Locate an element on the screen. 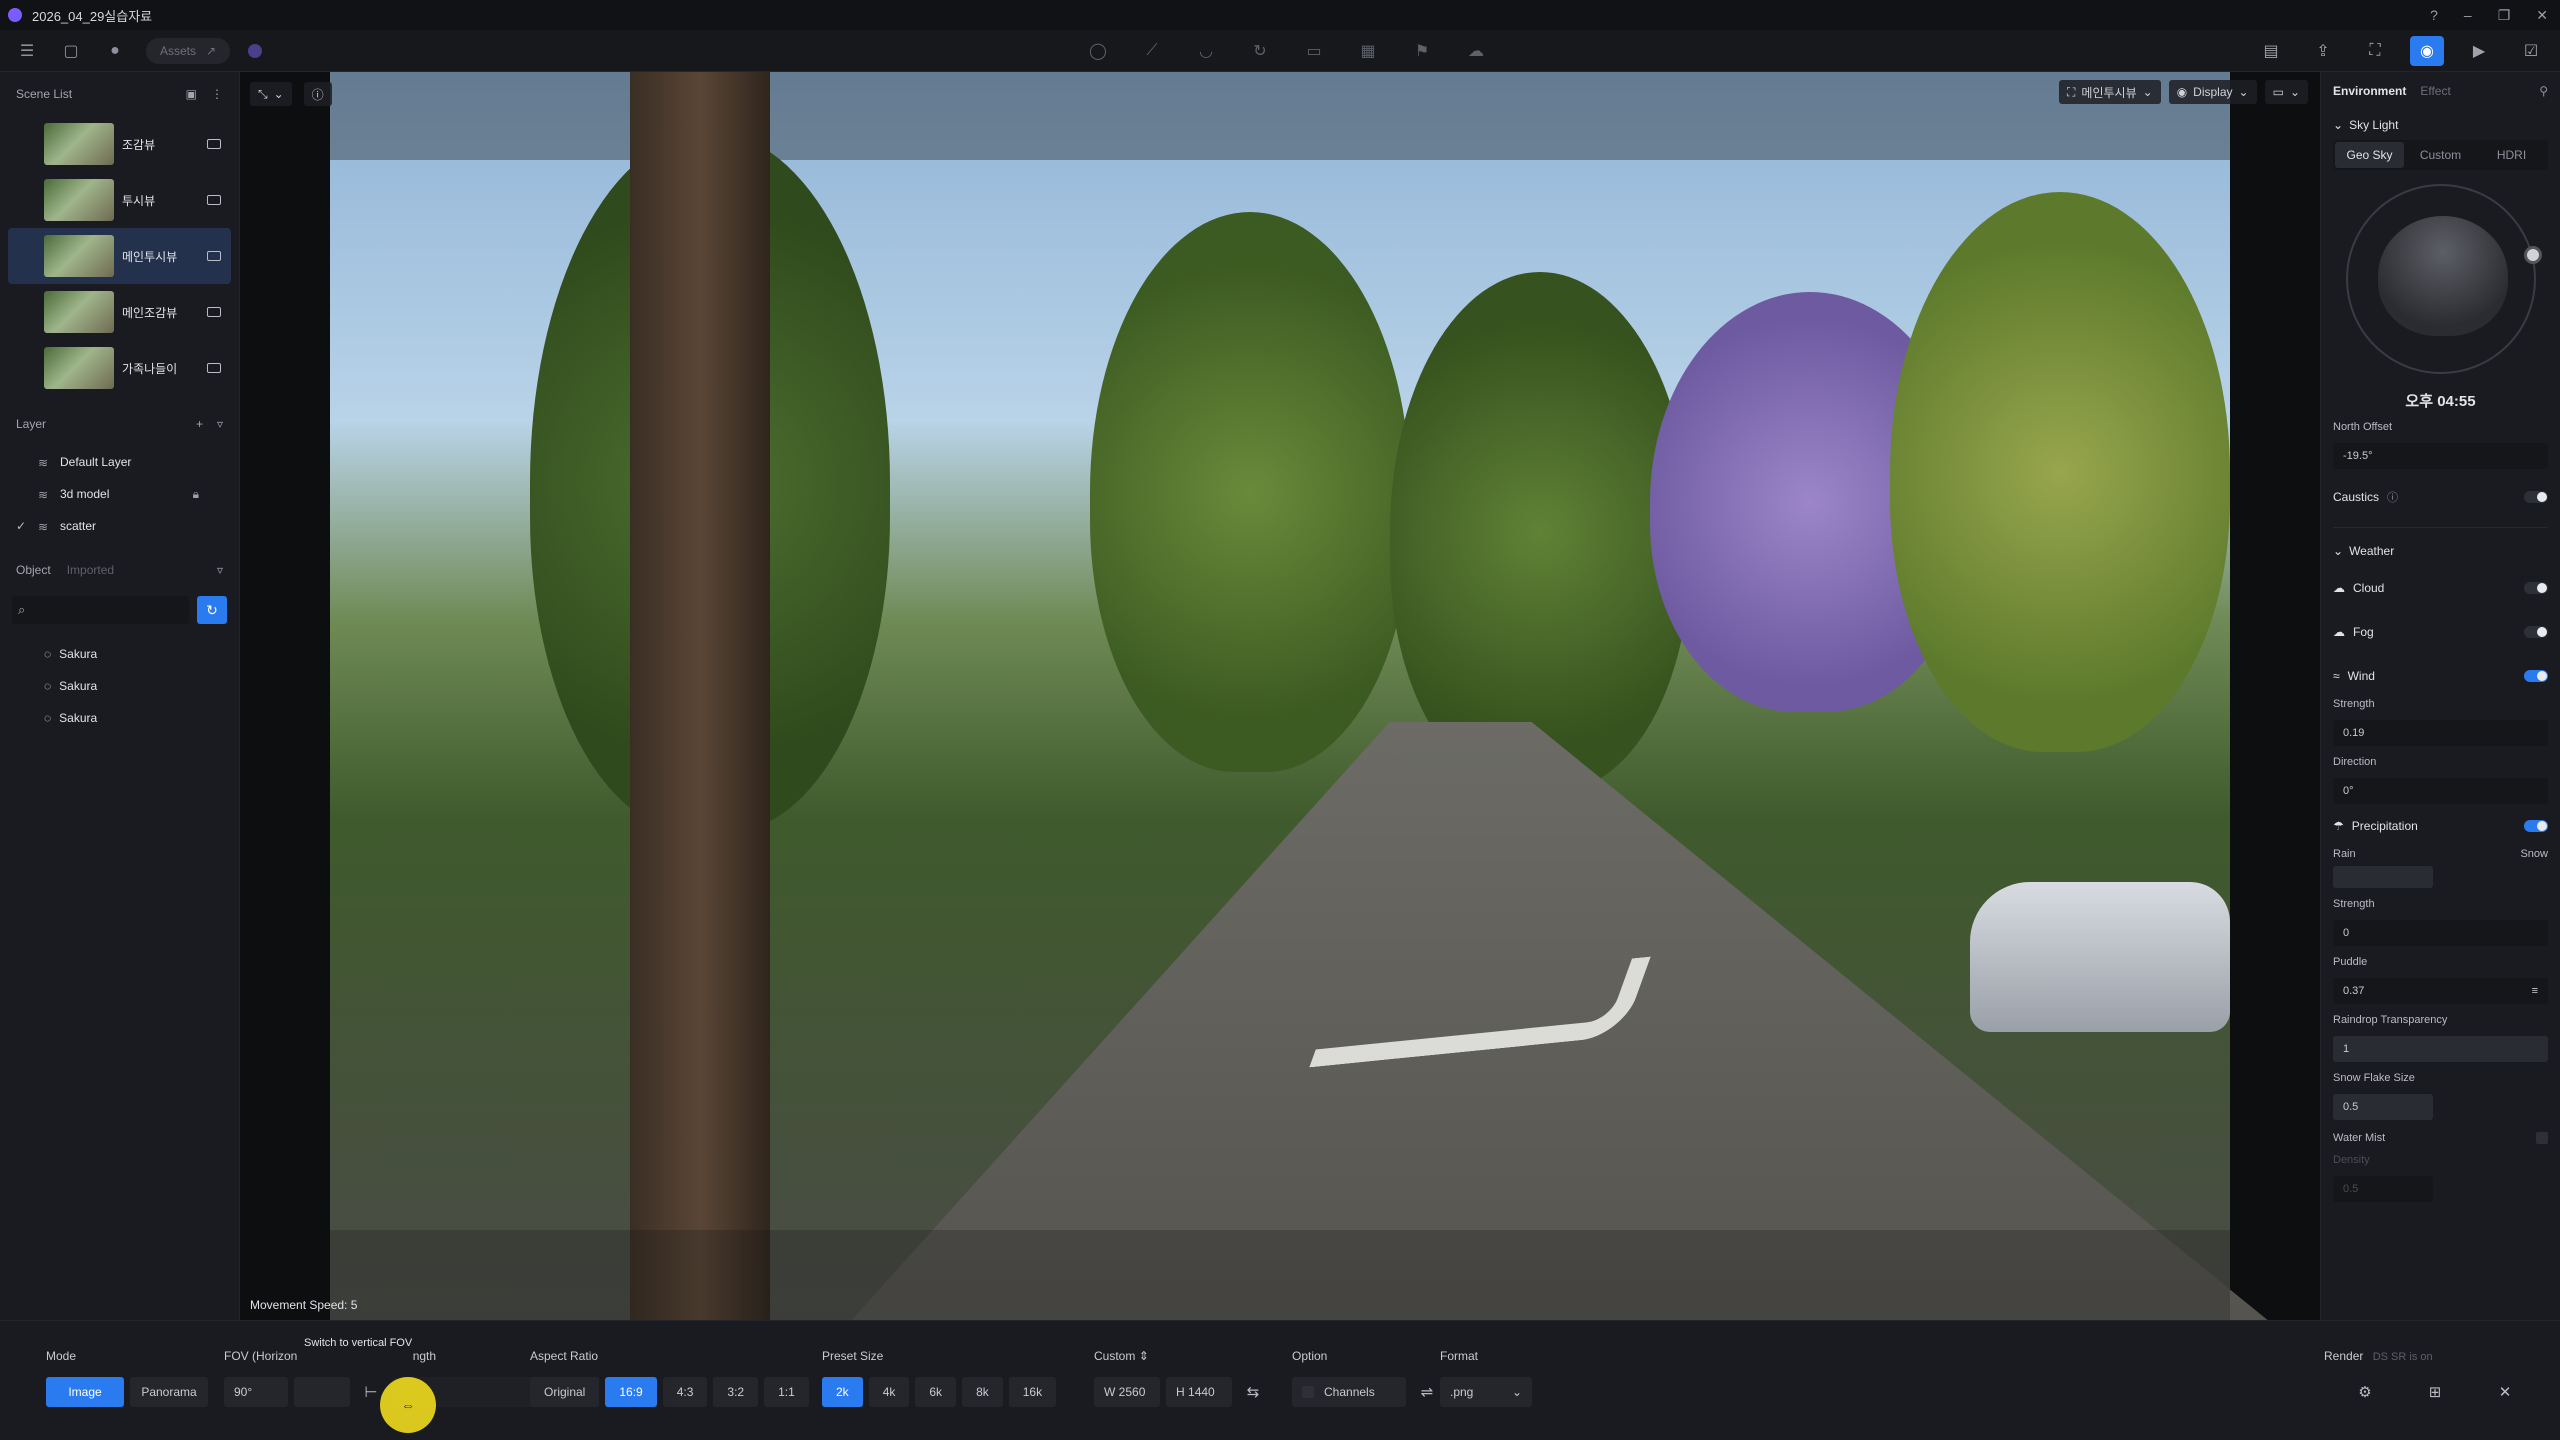 The width and height of the screenshot is (2560, 1440). close-render-icon: ✕ is located at coordinates (2505, 1392).